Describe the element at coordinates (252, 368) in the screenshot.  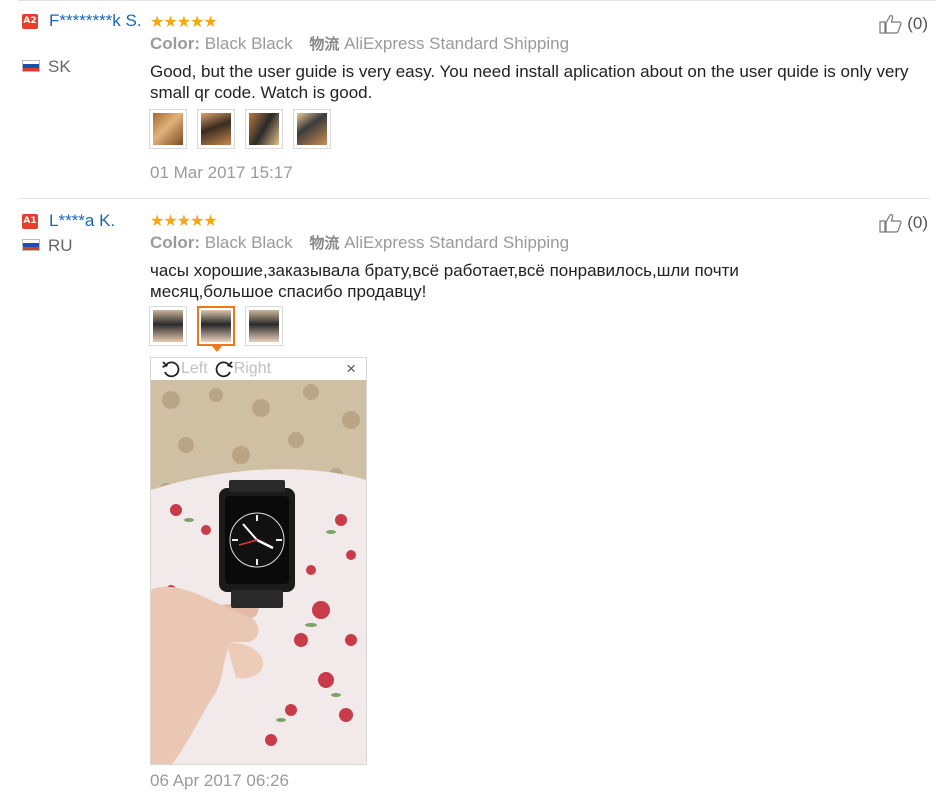
I see `rotate-right-label: Right` at that location.